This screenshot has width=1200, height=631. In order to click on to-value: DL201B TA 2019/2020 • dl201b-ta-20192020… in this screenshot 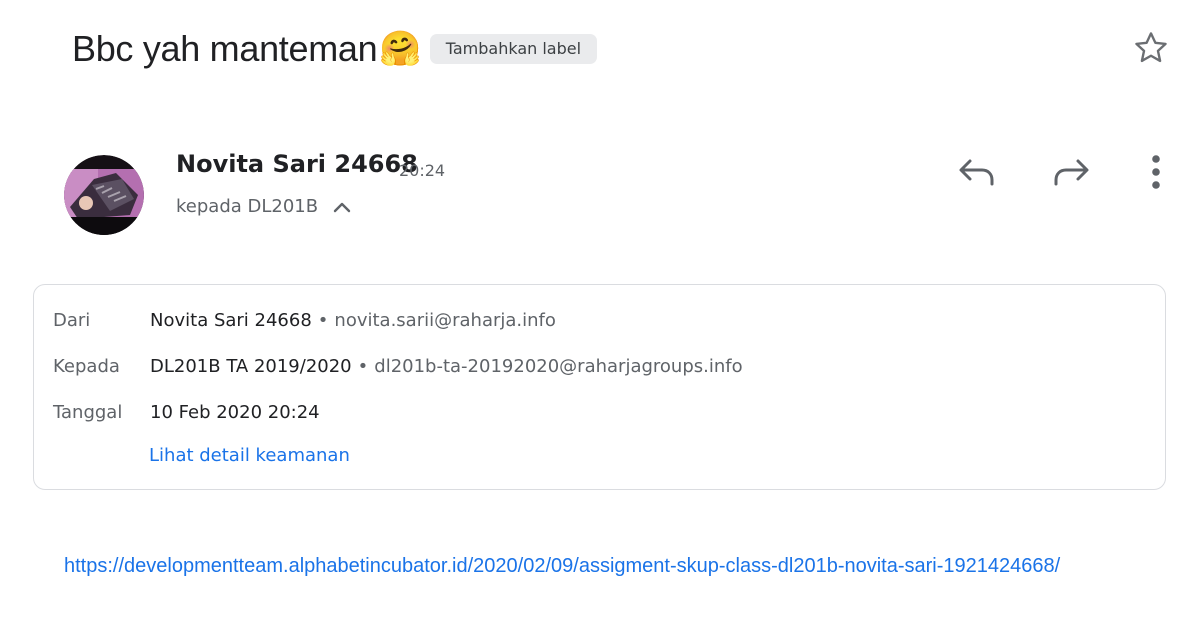, I will do `click(446, 366)`.